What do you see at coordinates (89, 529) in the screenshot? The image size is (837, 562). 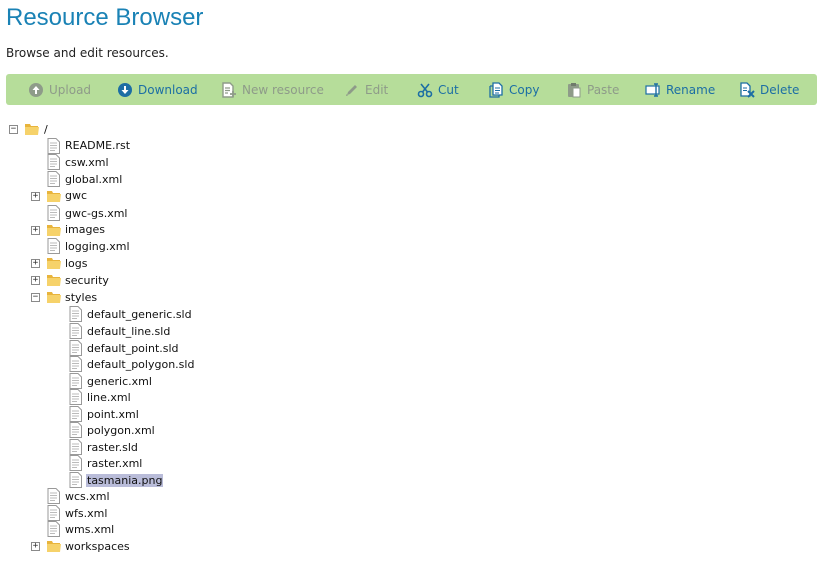 I see `tree-item-wms: wms.xml` at bounding box center [89, 529].